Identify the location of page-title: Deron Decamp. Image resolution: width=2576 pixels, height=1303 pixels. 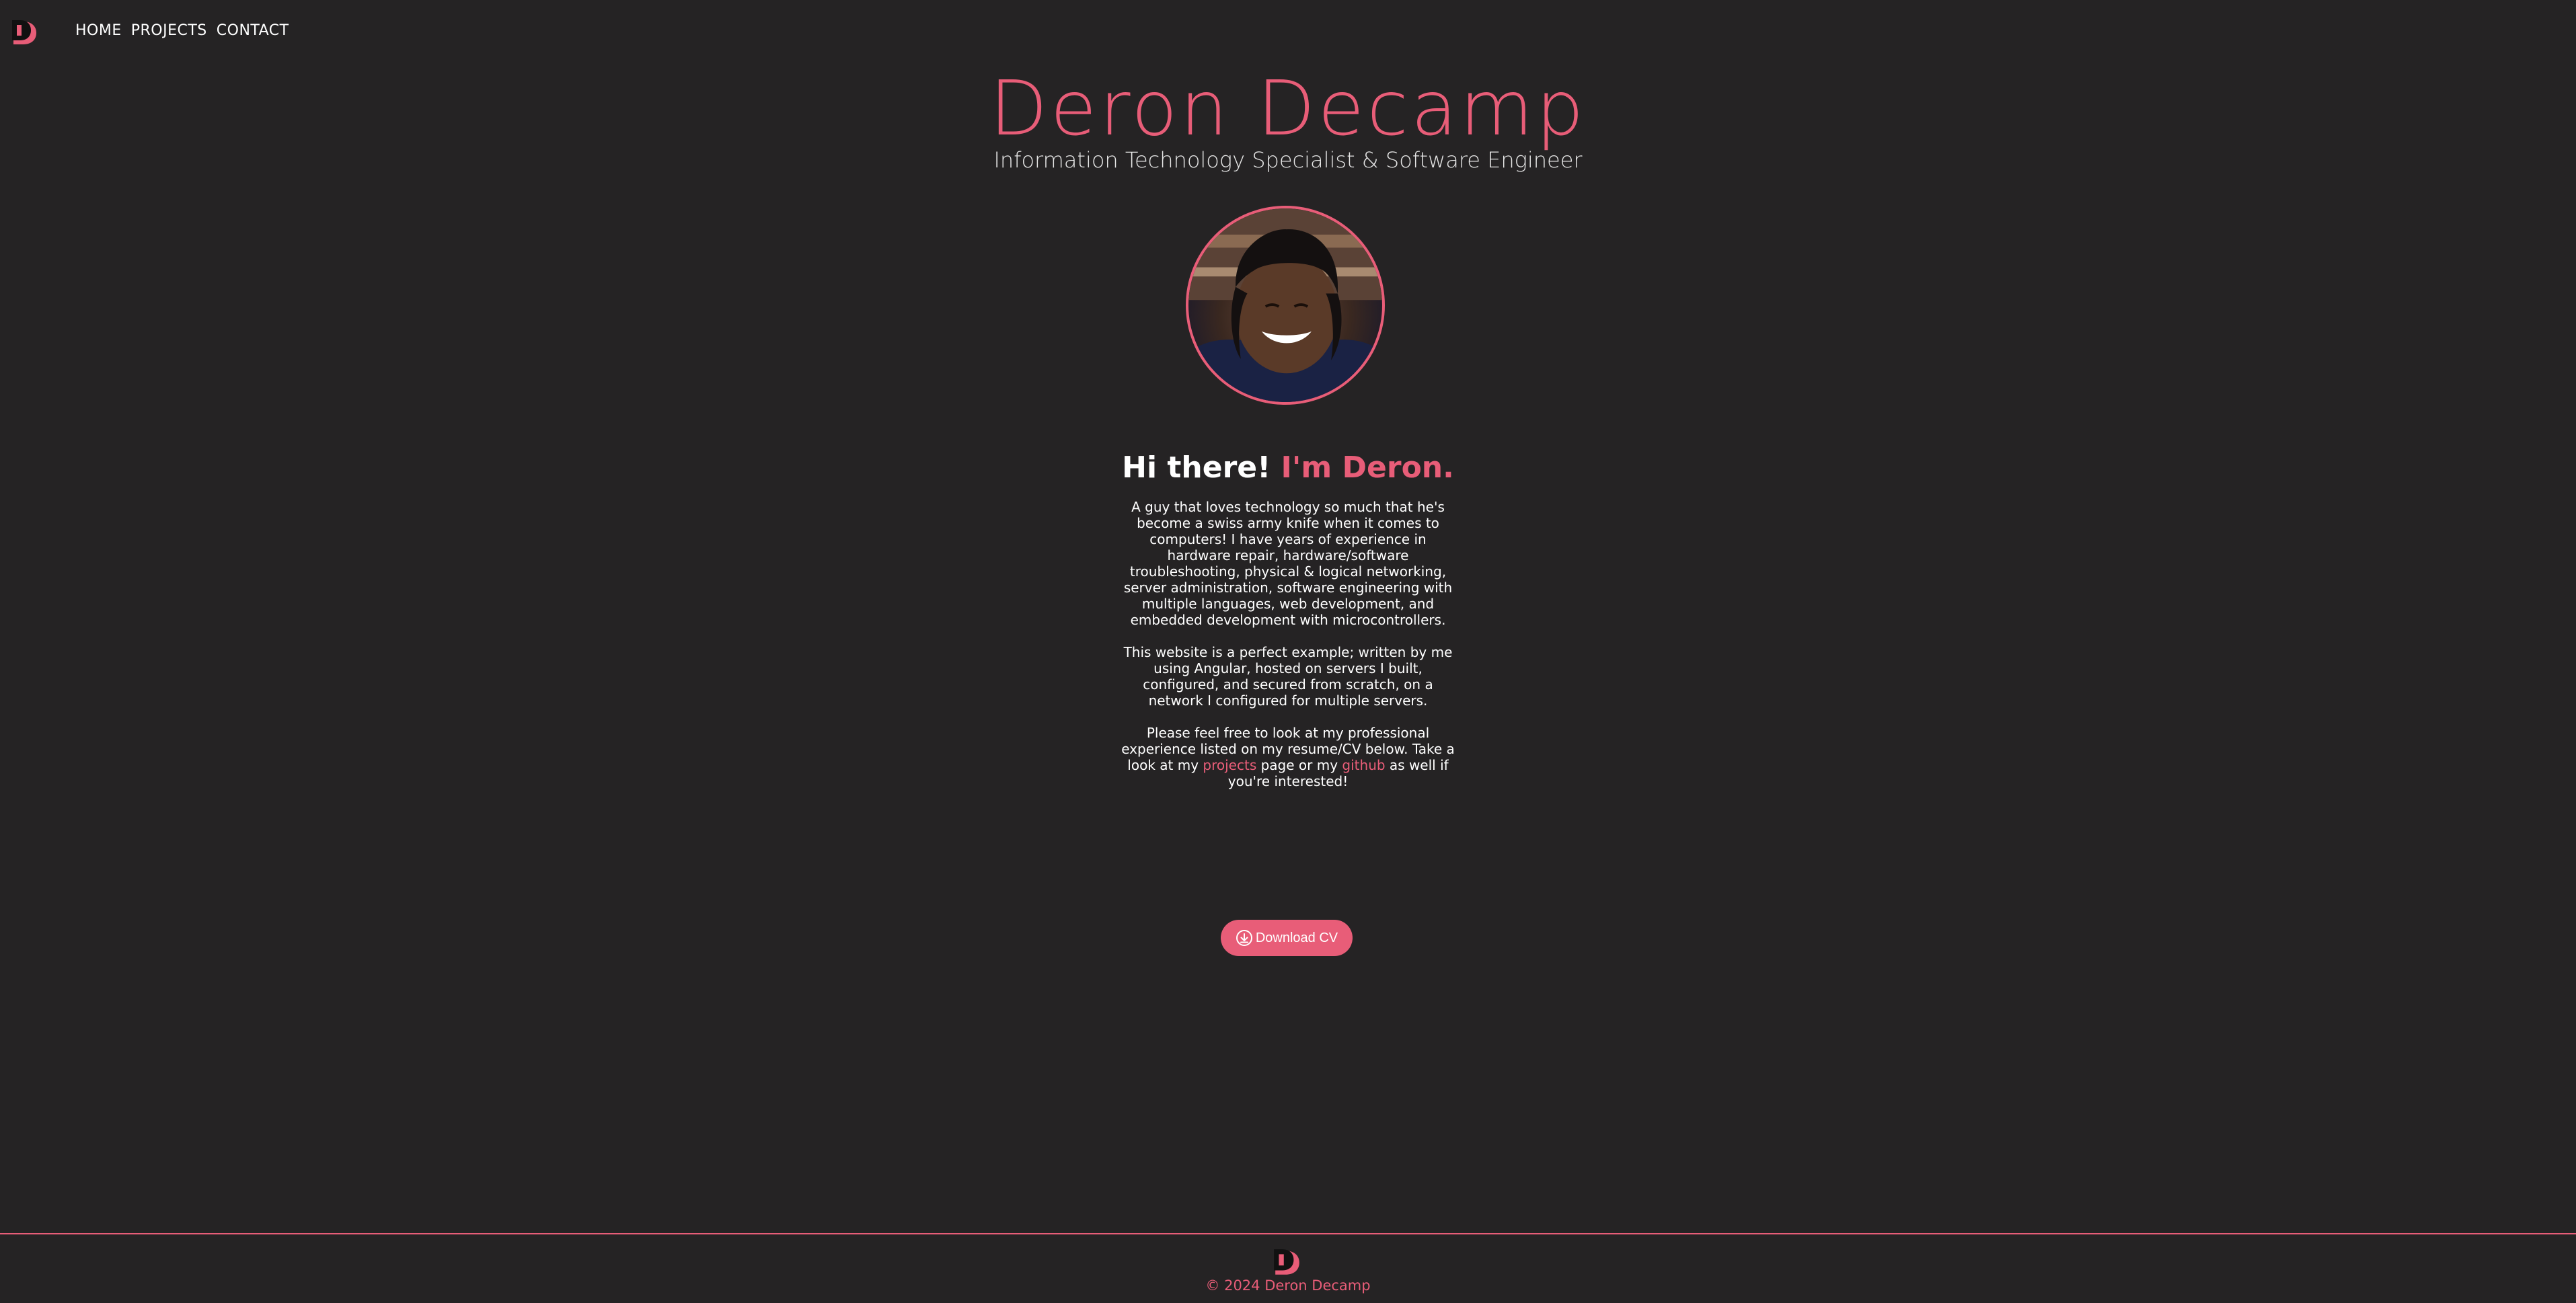
(1288, 109).